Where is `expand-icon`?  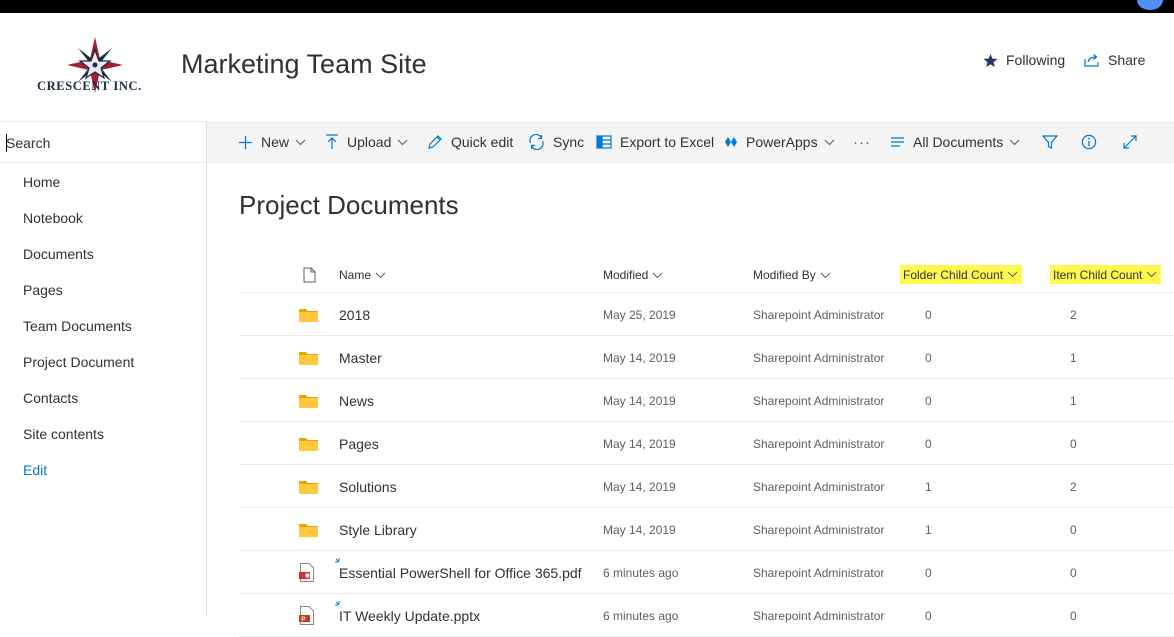
expand-icon is located at coordinates (1130, 142).